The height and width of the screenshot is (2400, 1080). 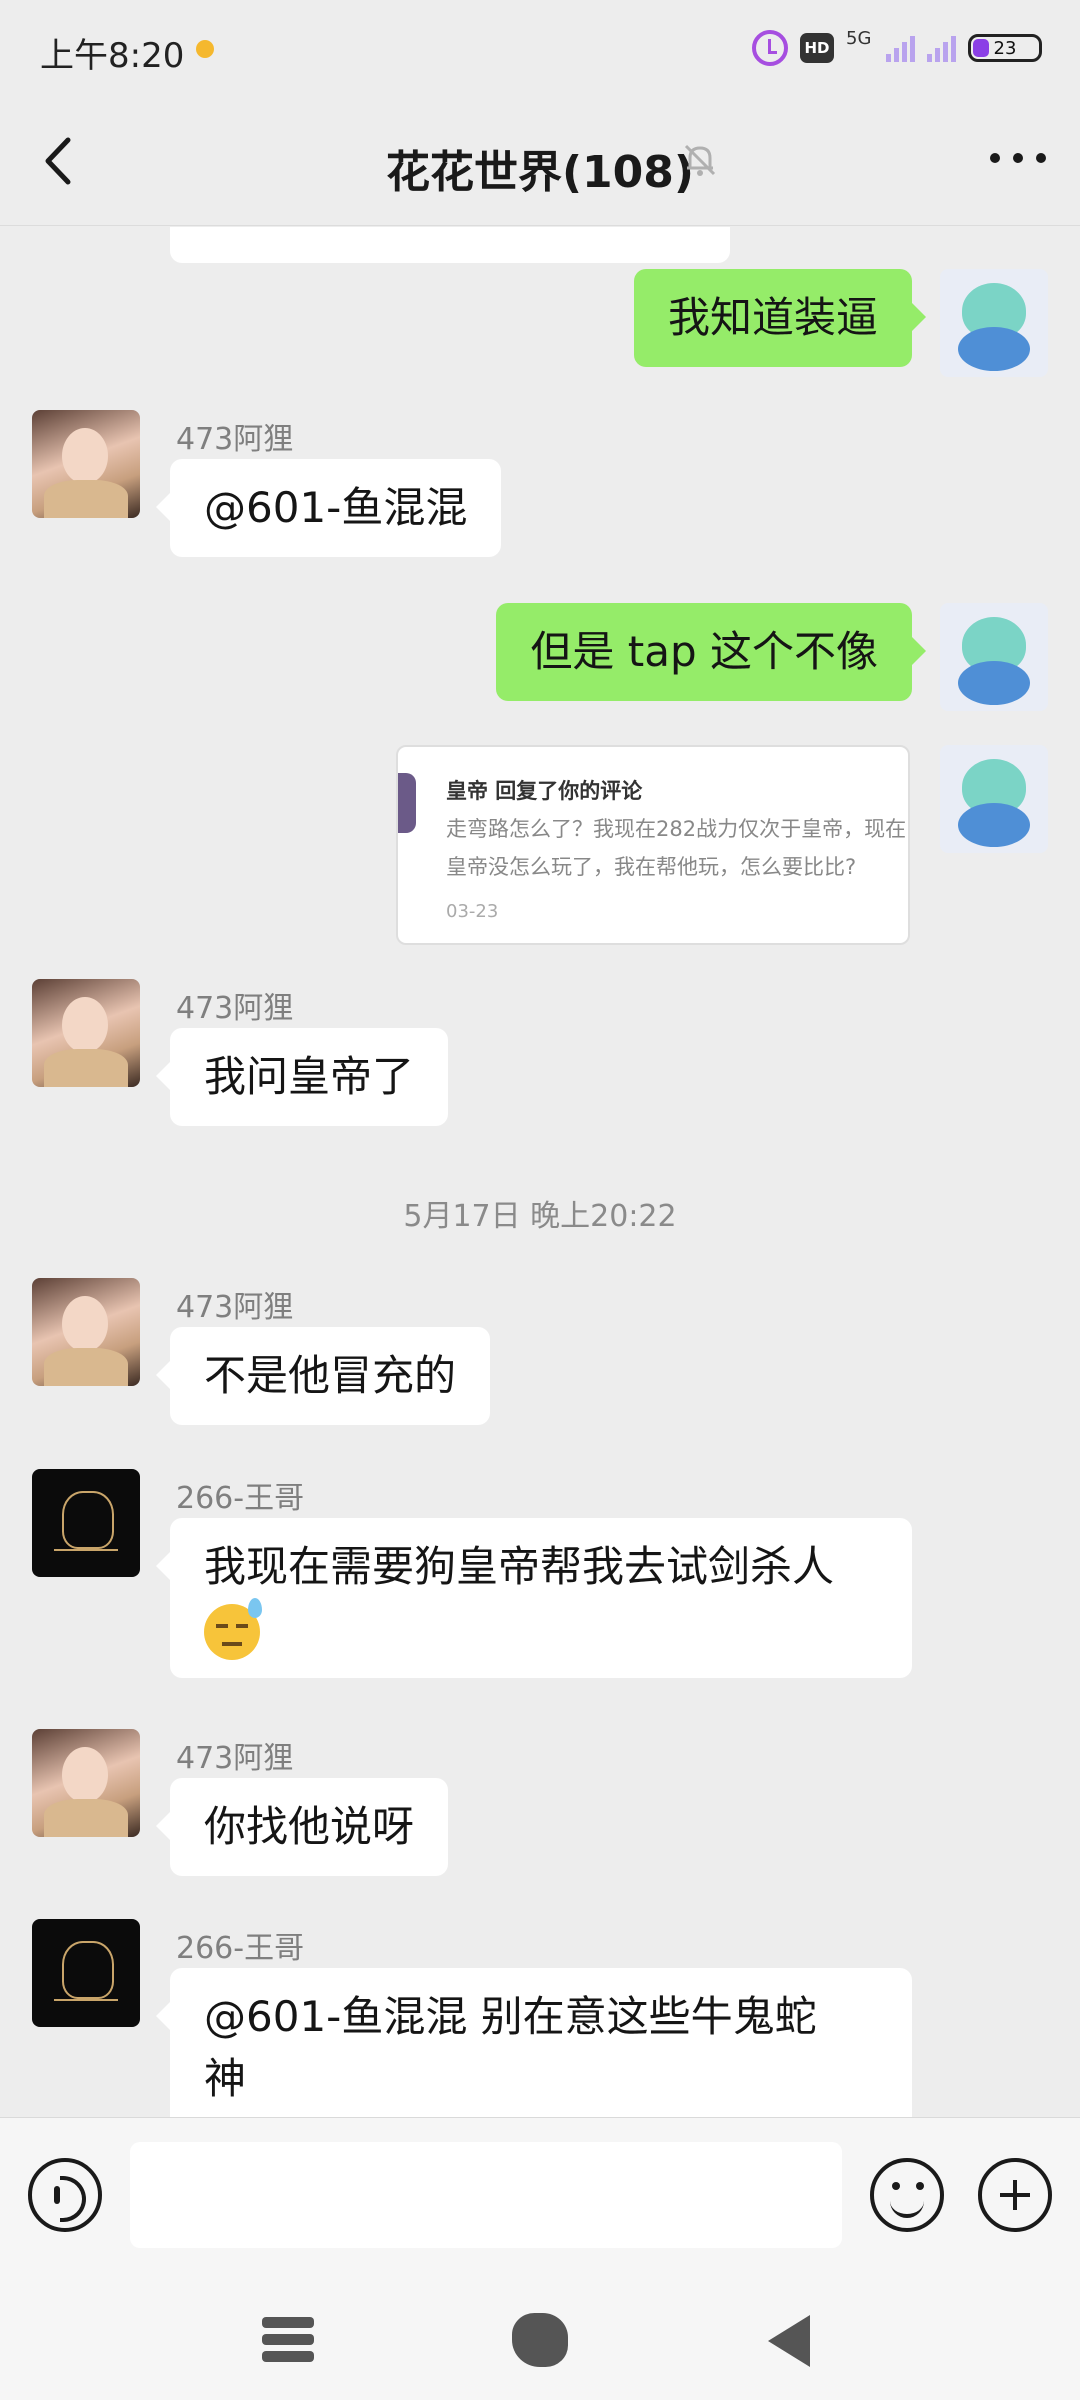 What do you see at coordinates (486, 2195) in the screenshot?
I see `message-input` at bounding box center [486, 2195].